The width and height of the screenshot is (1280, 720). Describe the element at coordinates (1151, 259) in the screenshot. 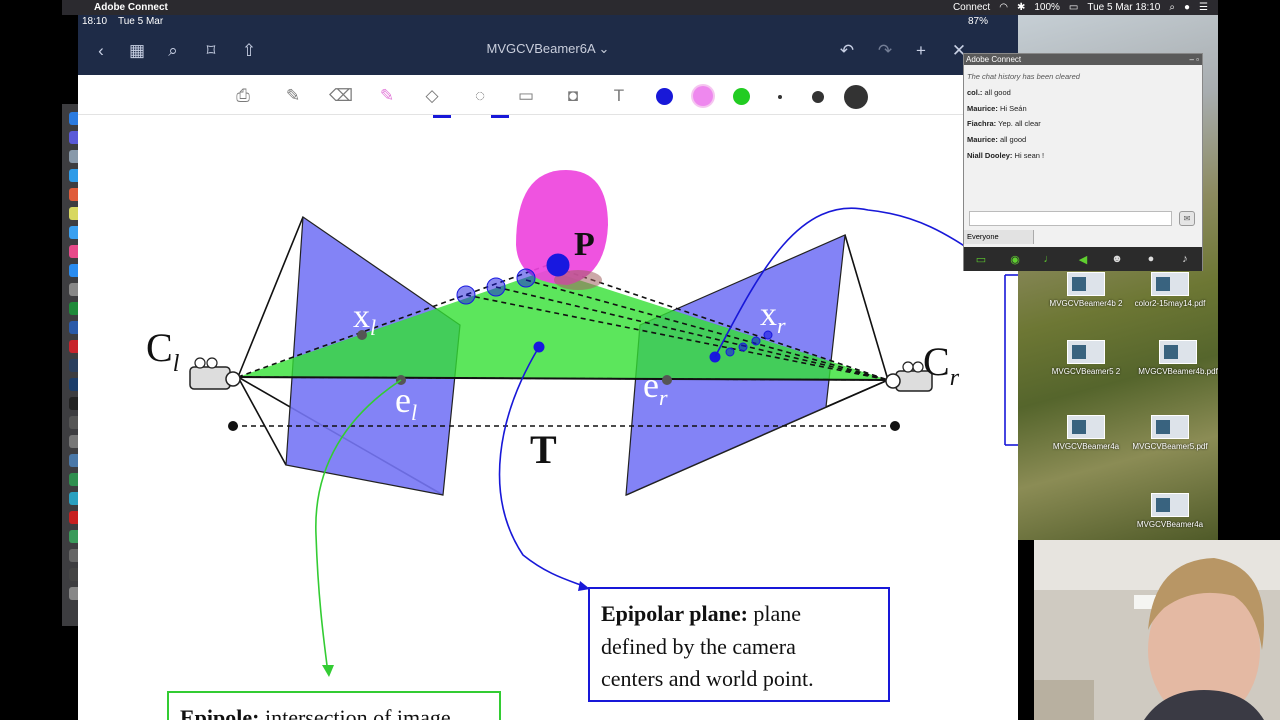

I see `raise-hand-icon: ●` at that location.